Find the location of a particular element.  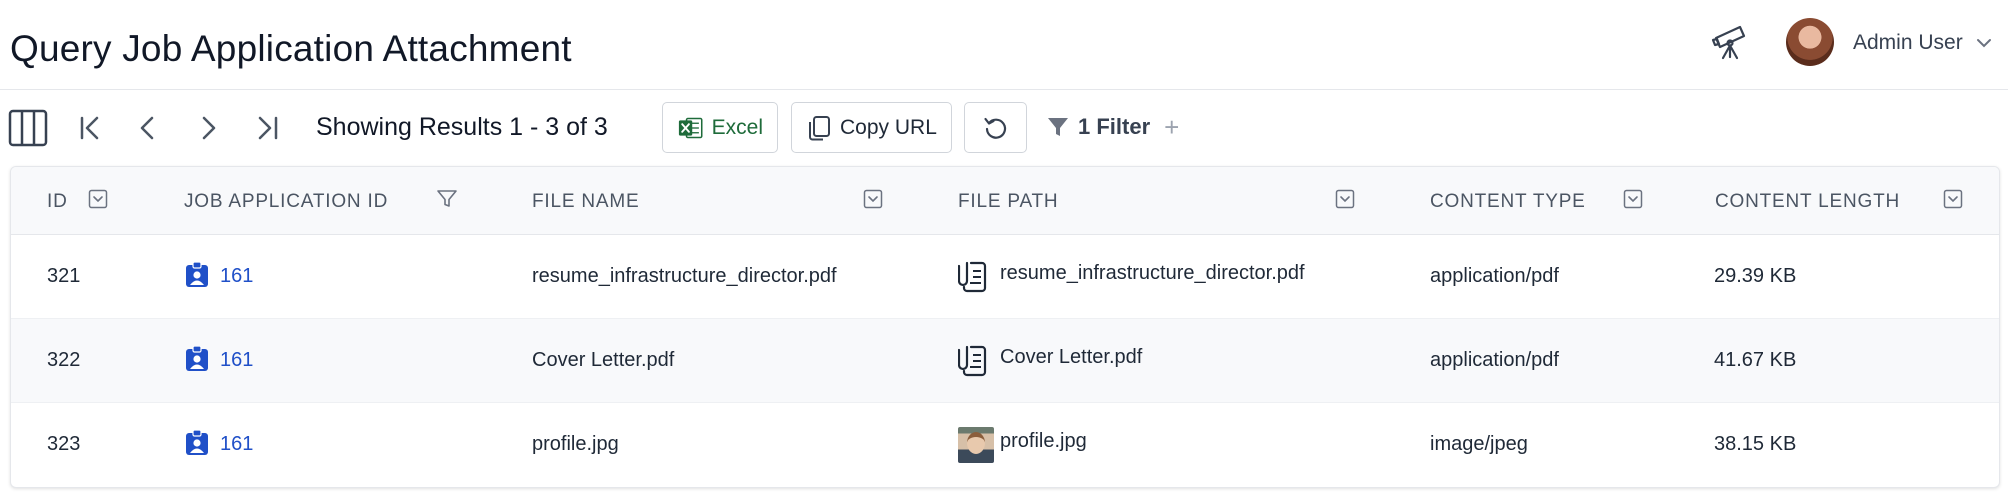

column-filter-icon is located at coordinates (447, 199).